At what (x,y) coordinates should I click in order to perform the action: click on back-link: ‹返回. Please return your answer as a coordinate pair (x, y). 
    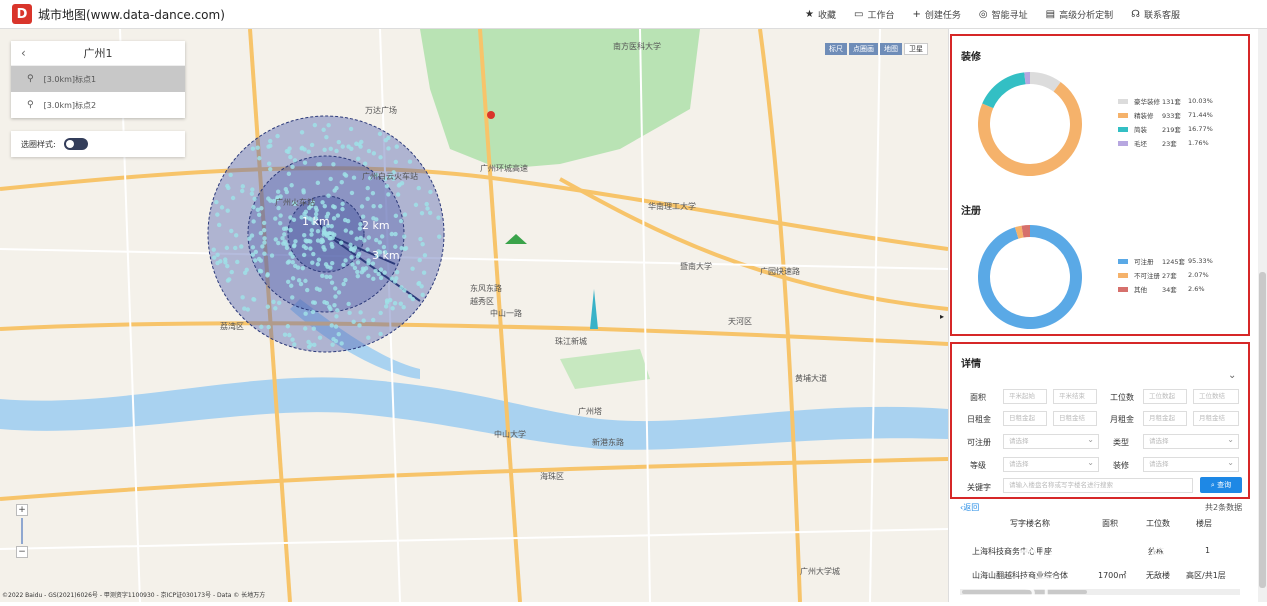
    Looking at the image, I should click on (969, 507).